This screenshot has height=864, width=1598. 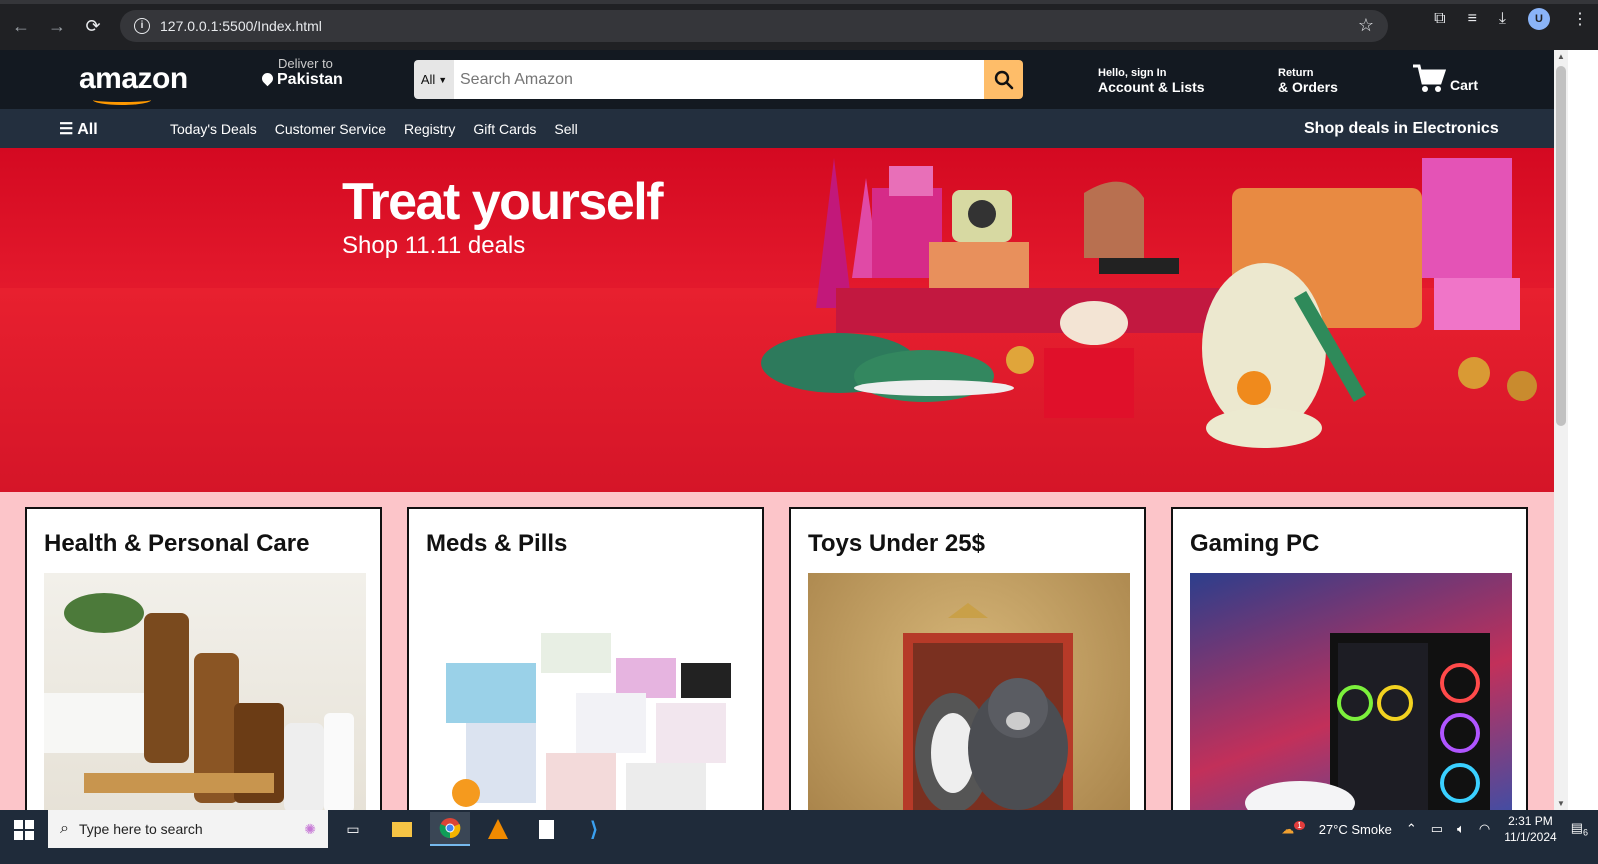 I want to click on logo-smile-icon, so click(x=122, y=100).